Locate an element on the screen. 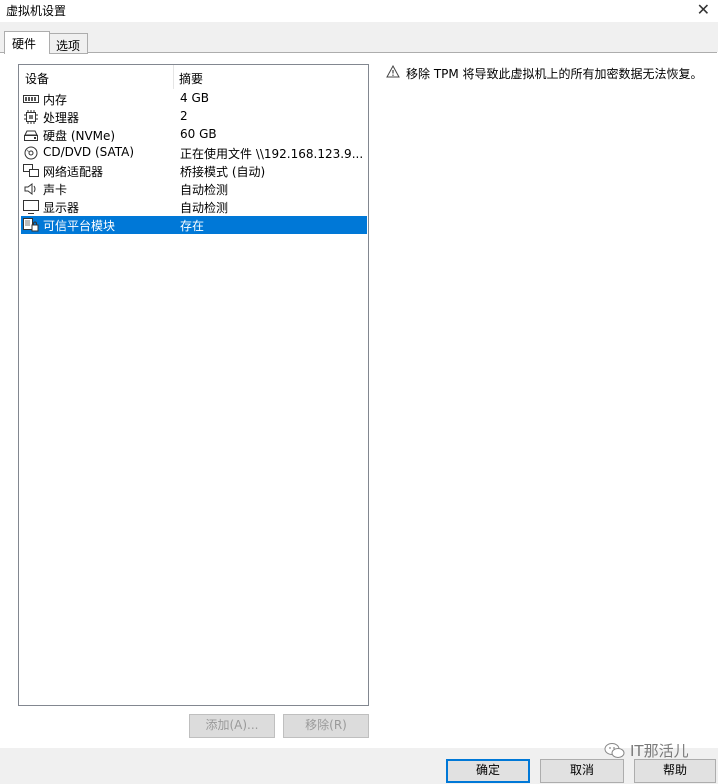  device-summary: 存在 is located at coordinates (192, 226).